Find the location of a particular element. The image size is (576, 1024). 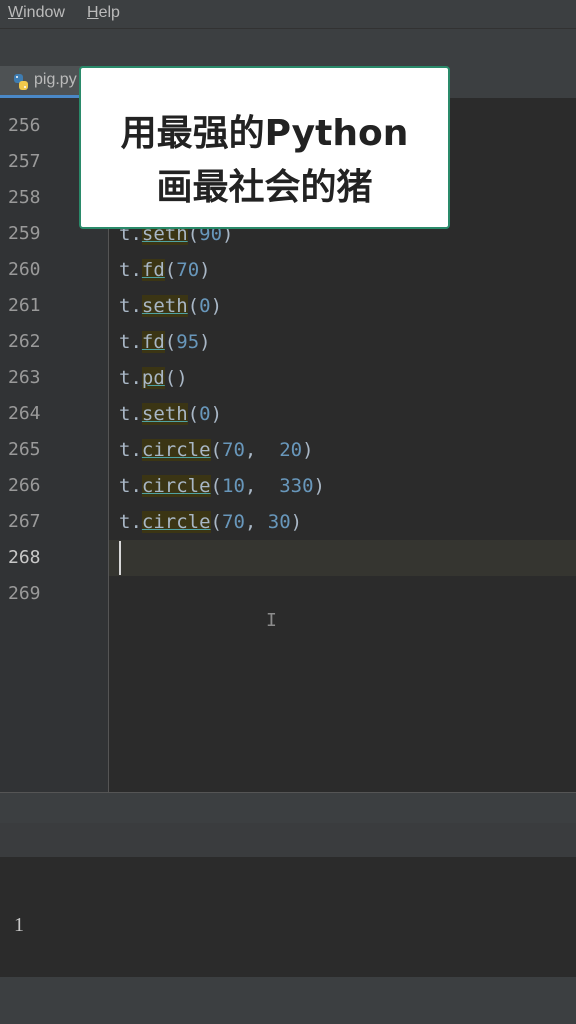

code-number: 20 is located at coordinates (291, 450).